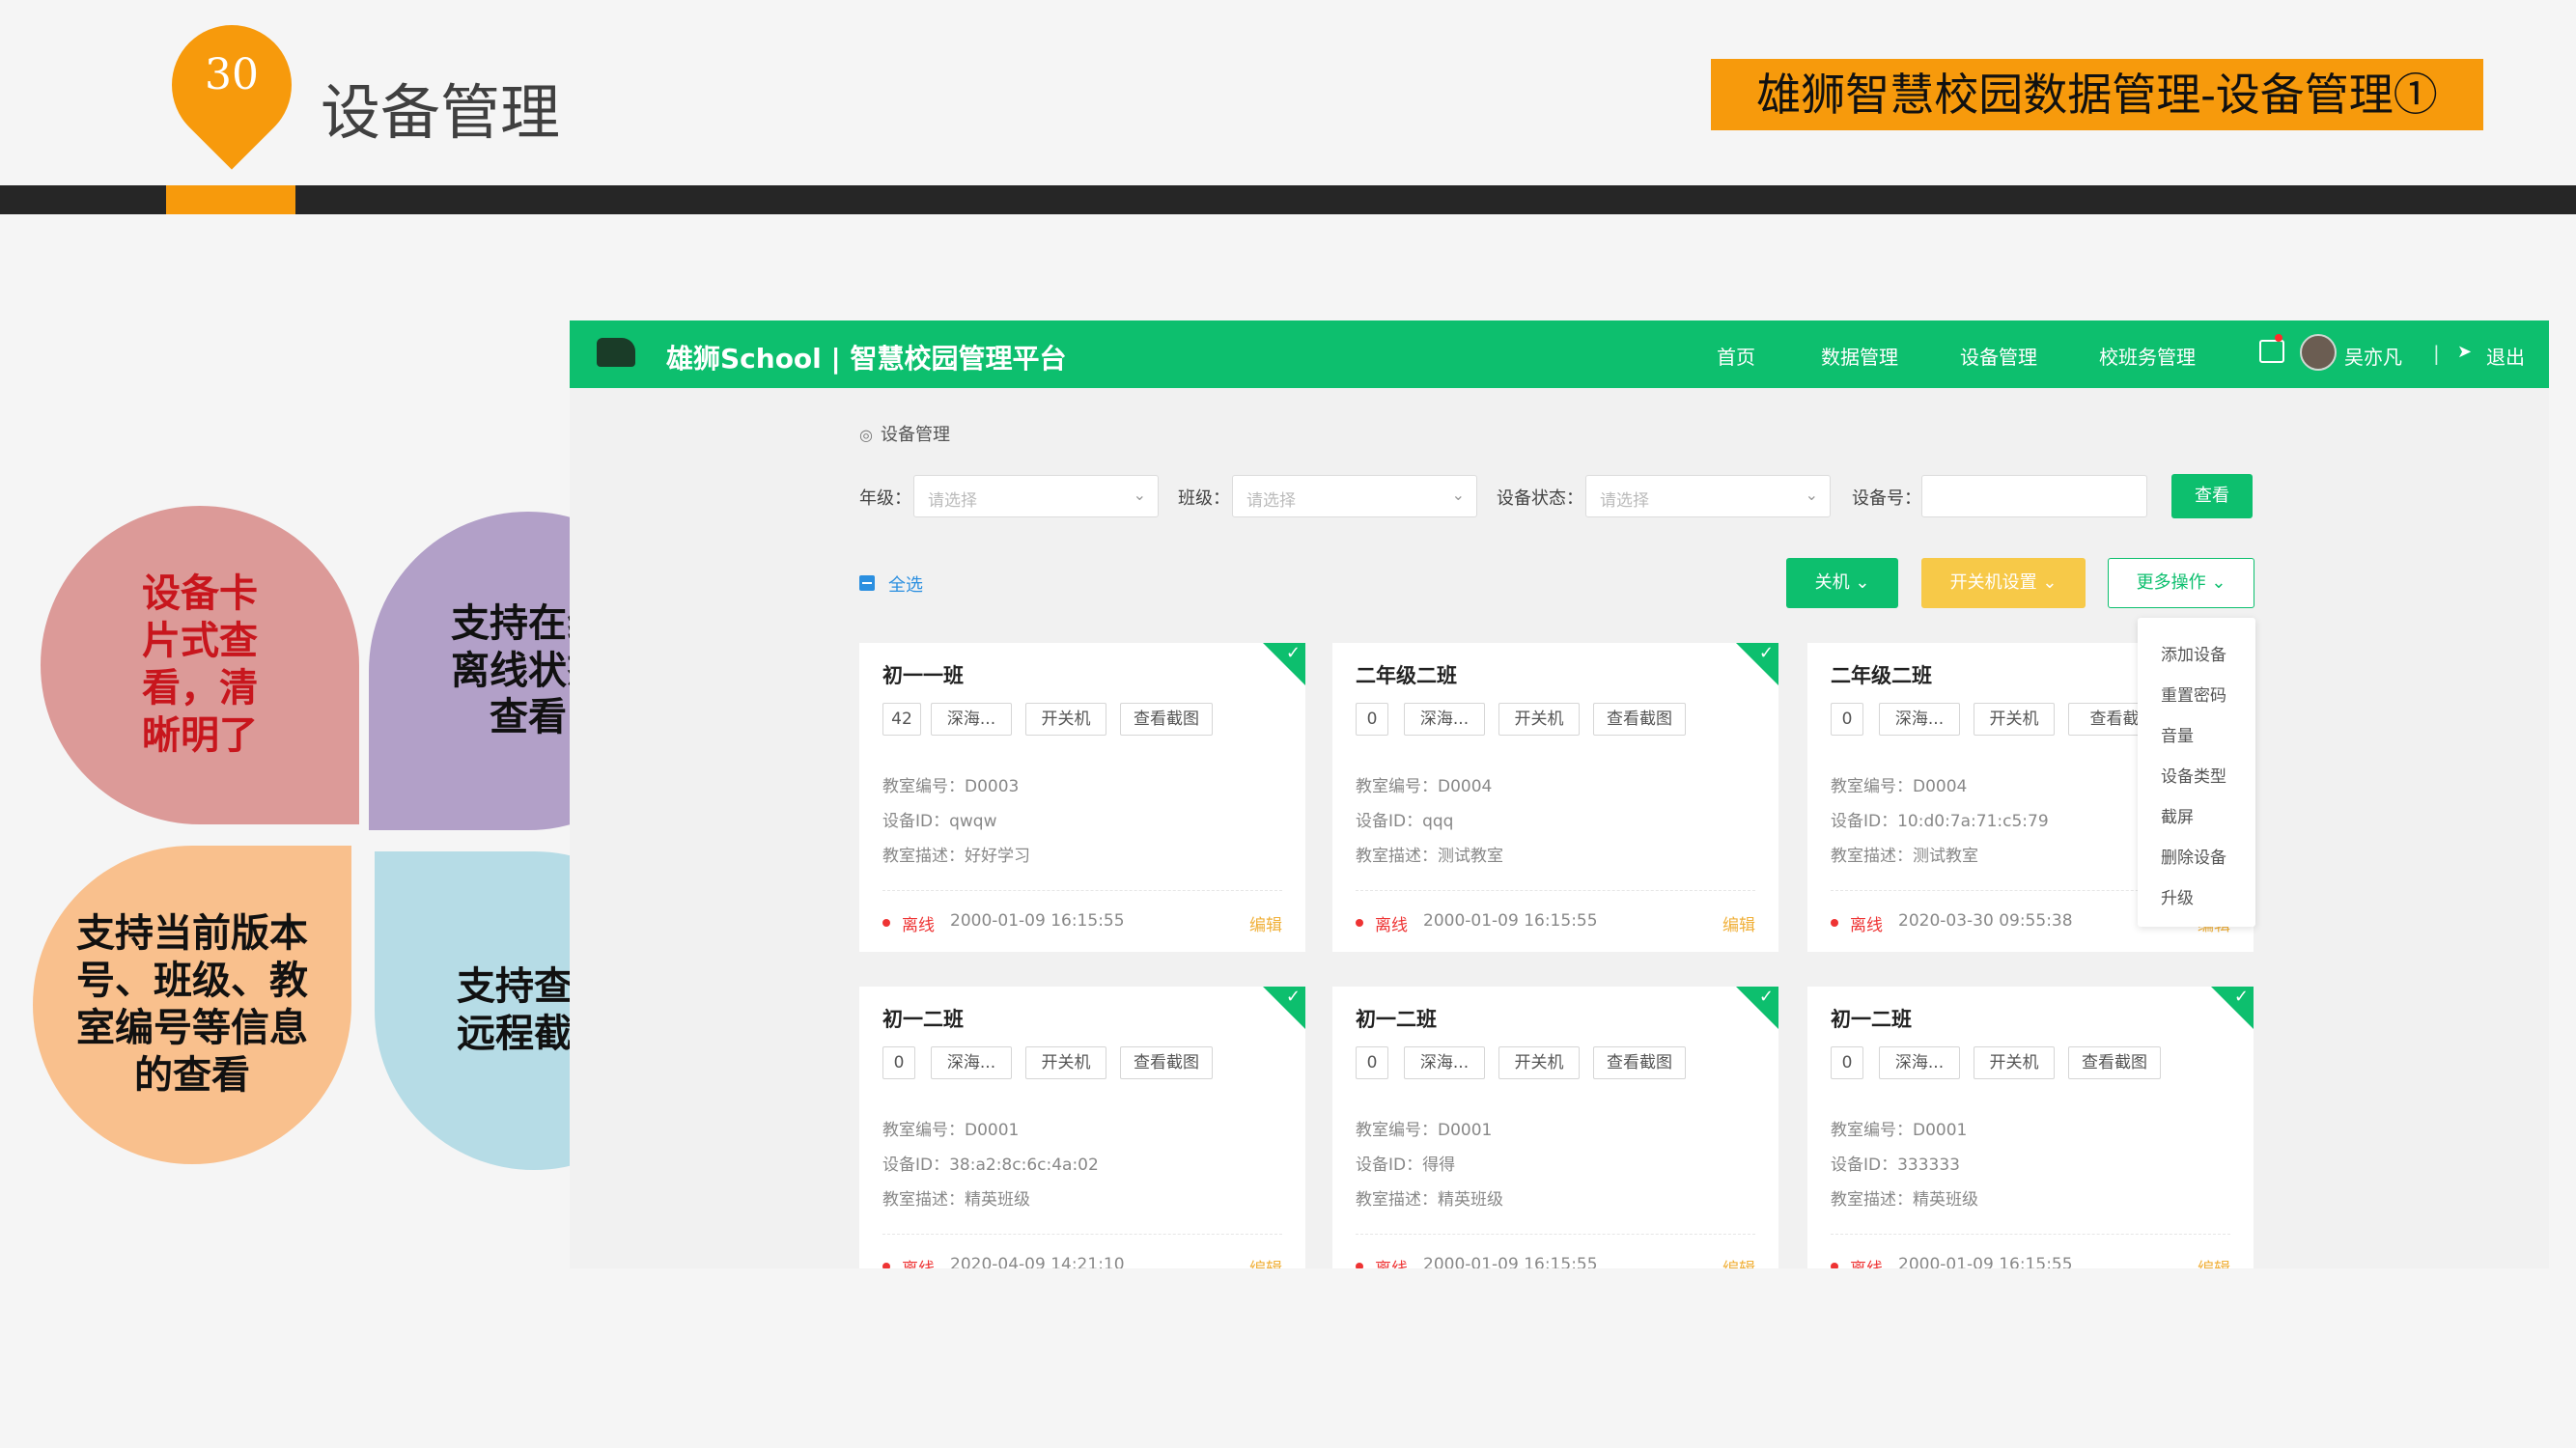 This screenshot has width=2576, height=1448. What do you see at coordinates (2193, 856) in the screenshot?
I see `menu-delete-device: 删除设备` at bounding box center [2193, 856].